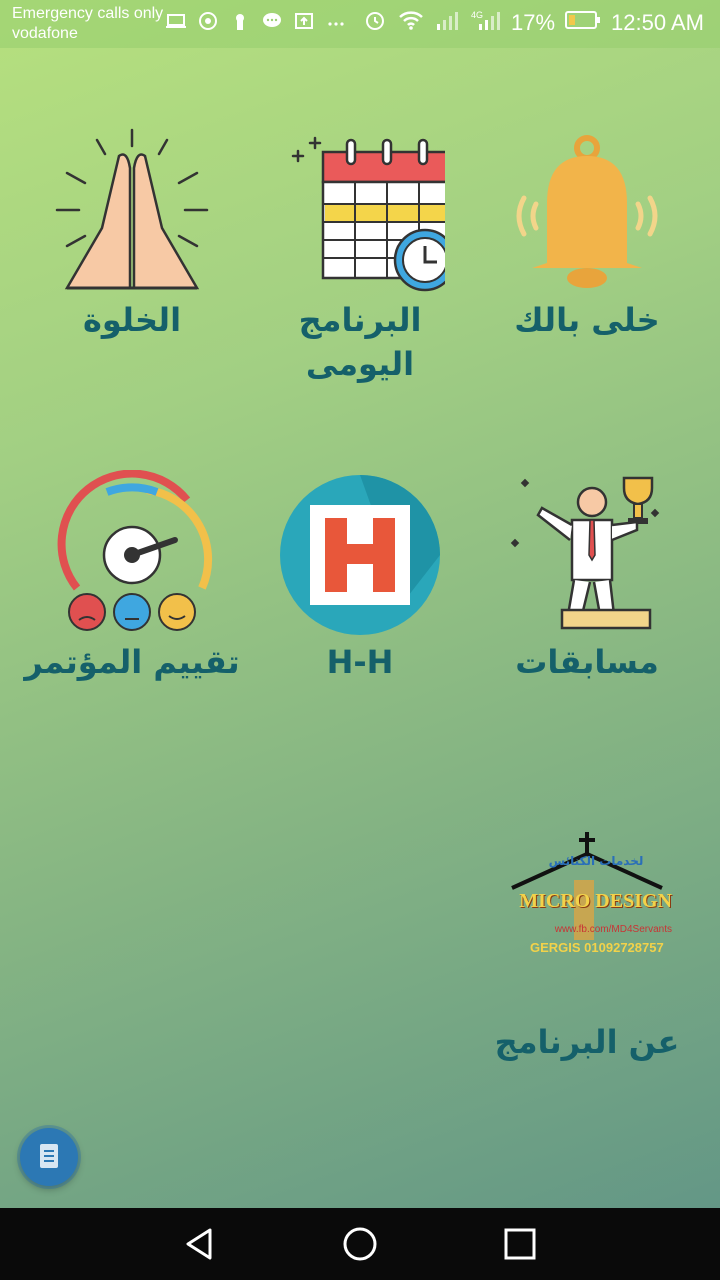 The image size is (720, 1280). I want to click on wifi-icon, so click(411, 23).